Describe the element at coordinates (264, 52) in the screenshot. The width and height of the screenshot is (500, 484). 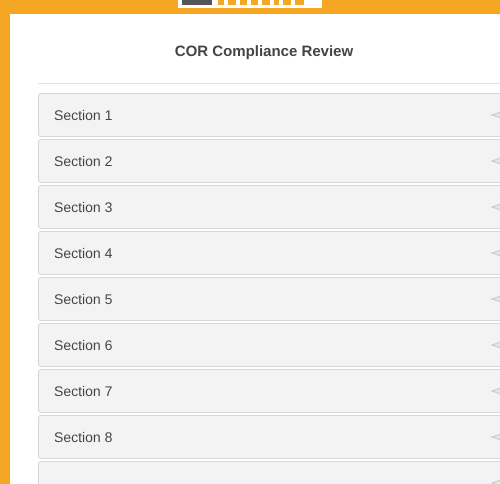
I see `page-title: COR Compliance Review` at that location.